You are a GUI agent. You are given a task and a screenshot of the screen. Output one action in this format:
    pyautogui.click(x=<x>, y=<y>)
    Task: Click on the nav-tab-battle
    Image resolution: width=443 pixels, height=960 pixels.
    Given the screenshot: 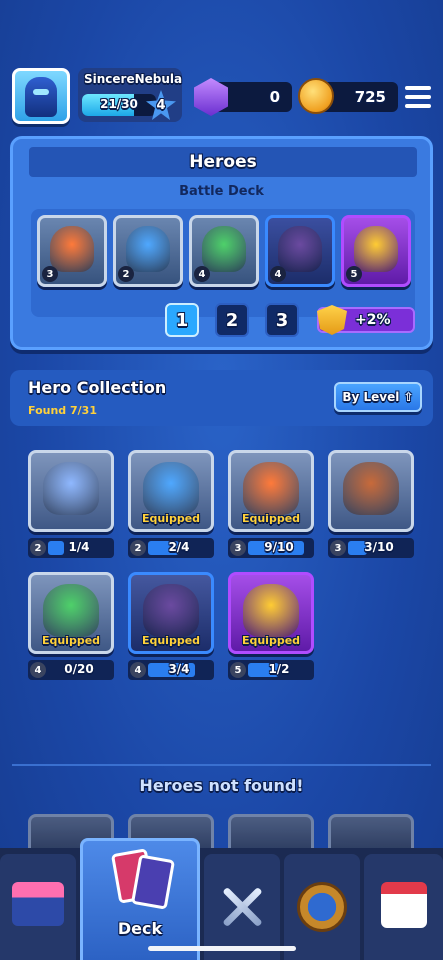 What is the action you would take?
    pyautogui.click(x=242, y=907)
    